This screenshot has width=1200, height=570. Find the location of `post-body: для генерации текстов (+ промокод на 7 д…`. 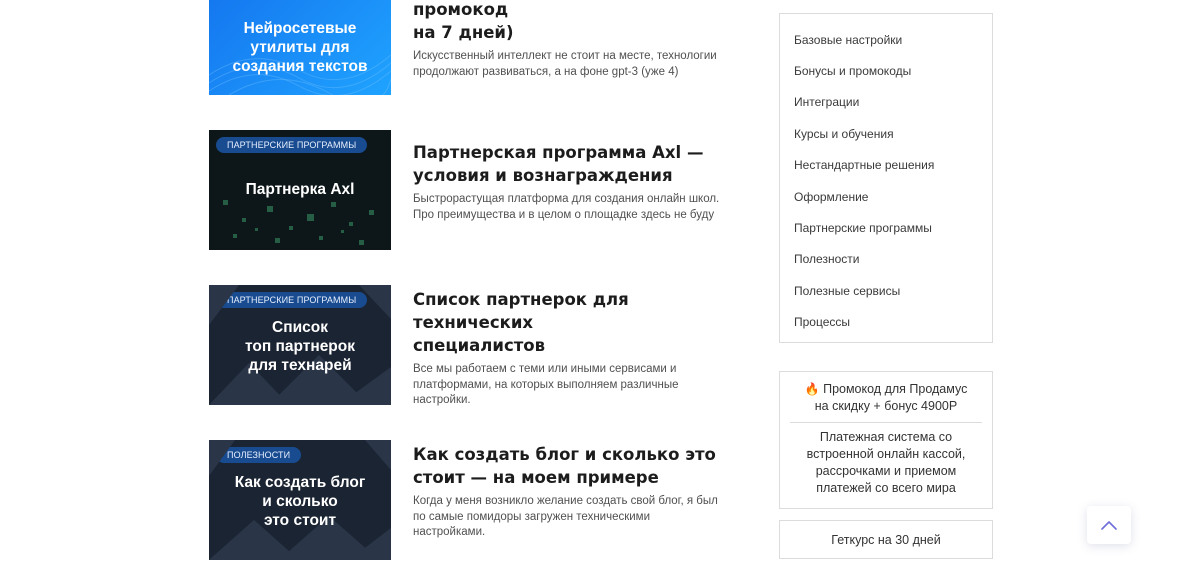

post-body: для генерации текстов (+ промокод на 7 д… is located at coordinates (576, 40).